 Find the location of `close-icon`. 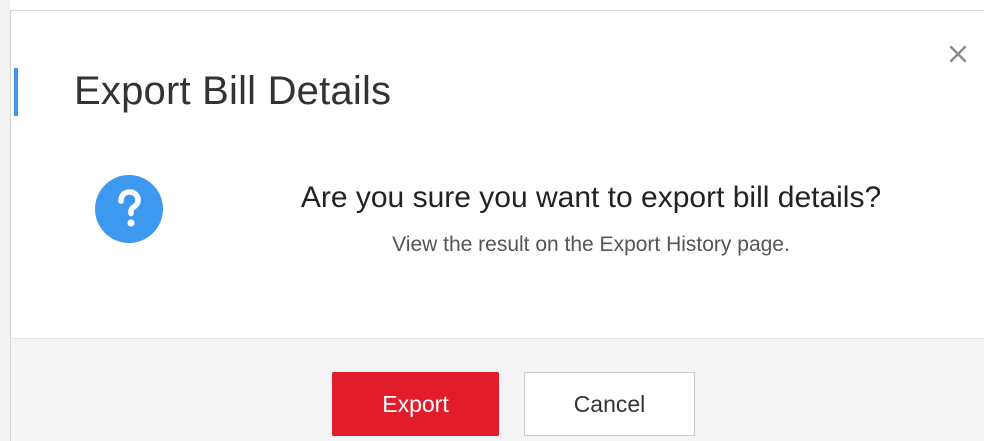

close-icon is located at coordinates (958, 54).